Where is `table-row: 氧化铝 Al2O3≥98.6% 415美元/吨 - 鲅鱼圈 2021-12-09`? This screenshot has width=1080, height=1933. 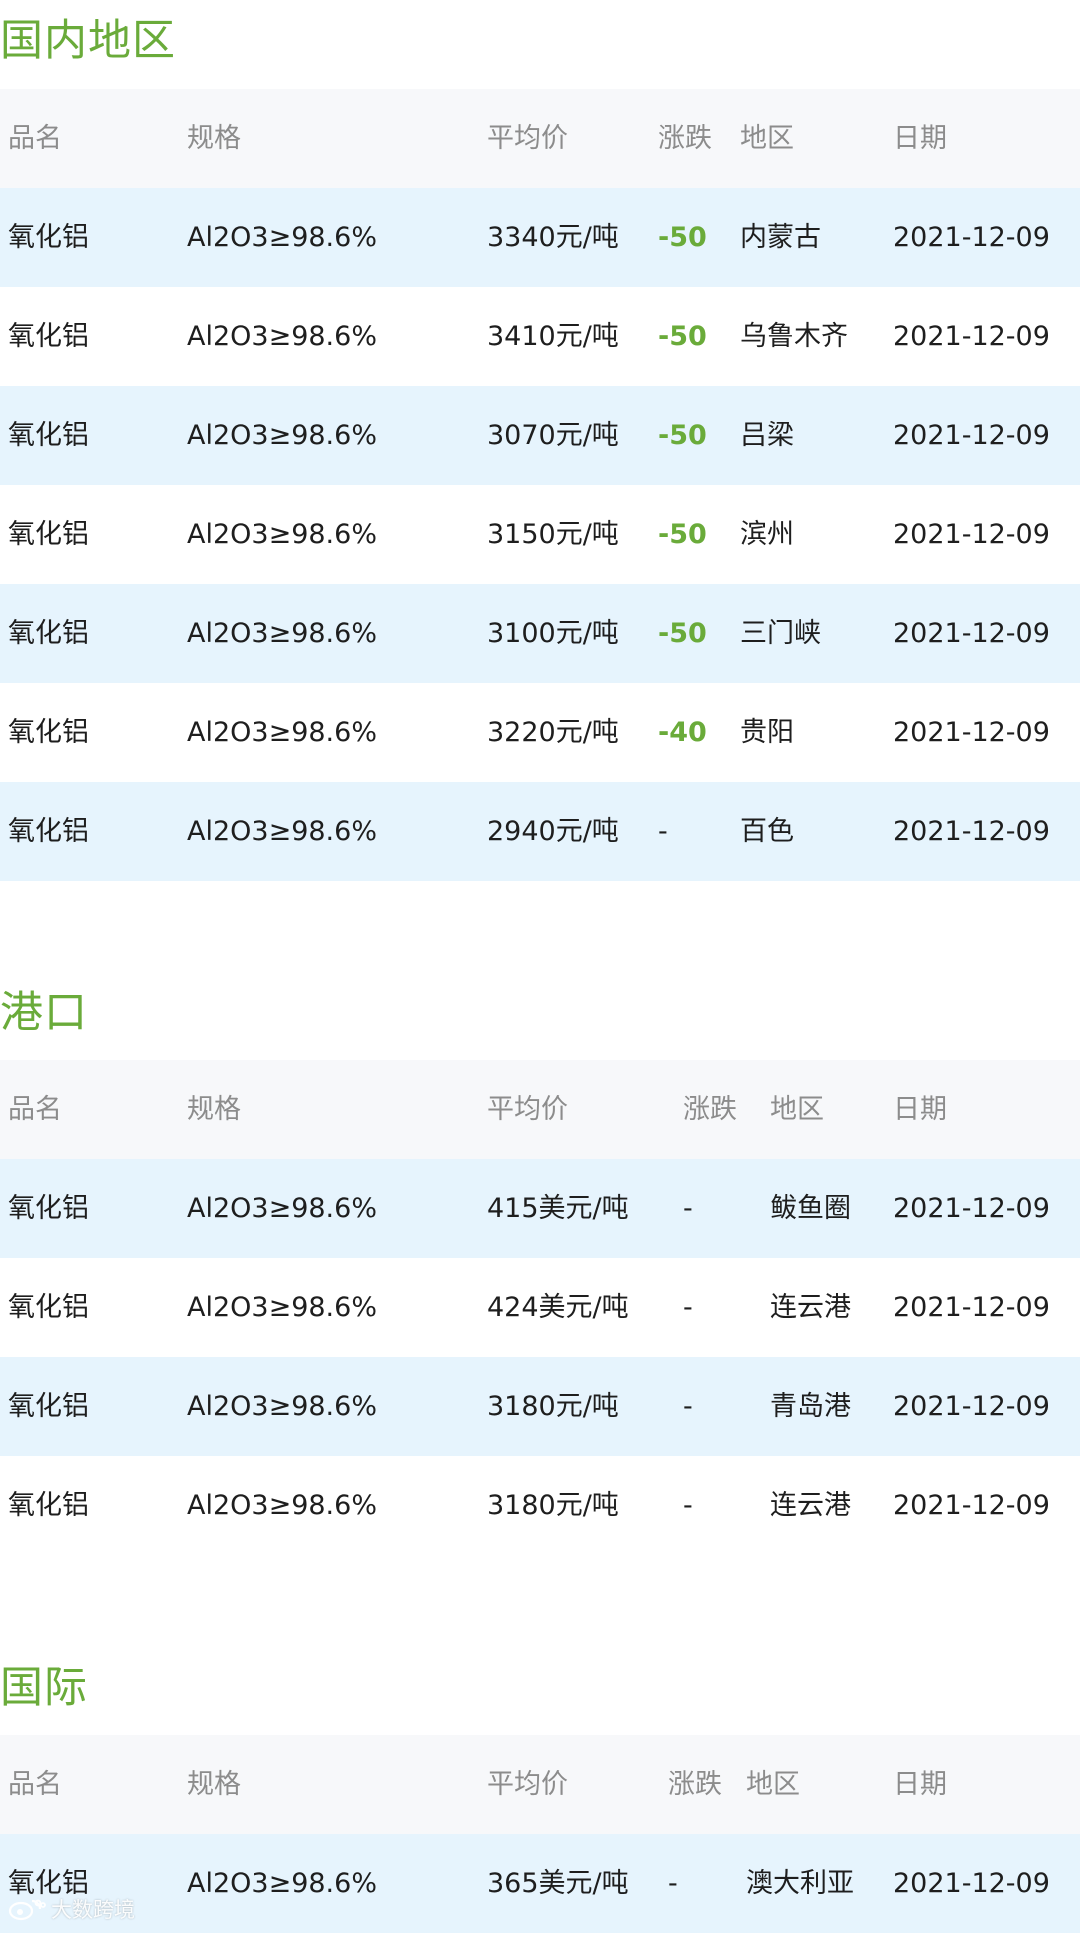
table-row: 氧化铝 Al2O3≥98.6% 415美元/吨 - 鲅鱼圈 2021-12-09 is located at coordinates (540, 1208).